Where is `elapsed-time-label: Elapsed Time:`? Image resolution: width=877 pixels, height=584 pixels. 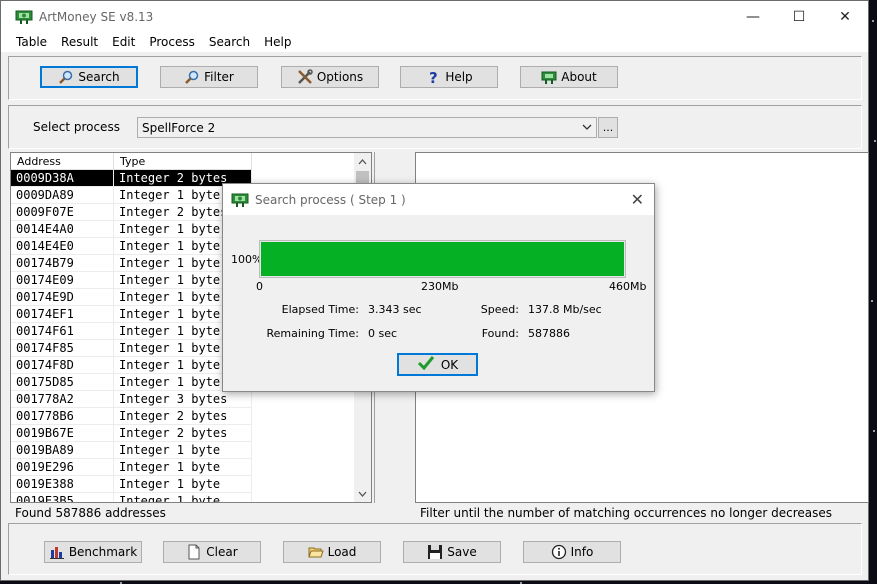
elapsed-time-label: Elapsed Time: is located at coordinates (320, 309).